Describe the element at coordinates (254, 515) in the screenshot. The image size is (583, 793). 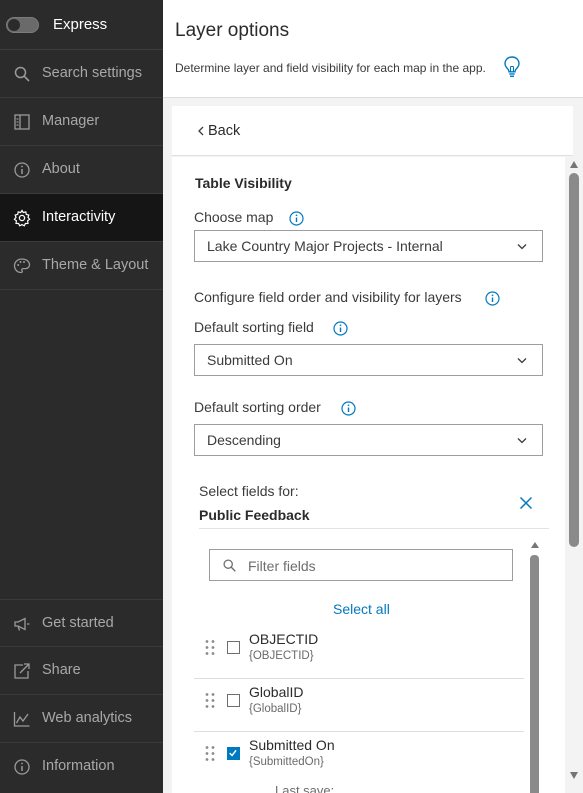
I see `layer-name: Public Feedback` at that location.